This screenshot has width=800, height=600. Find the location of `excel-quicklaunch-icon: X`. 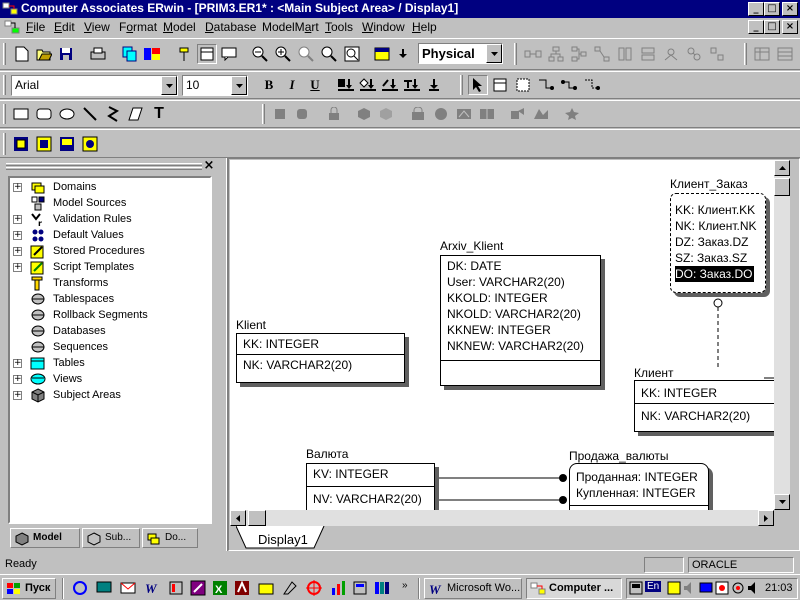

excel-quicklaunch-icon: X is located at coordinates (220, 588).